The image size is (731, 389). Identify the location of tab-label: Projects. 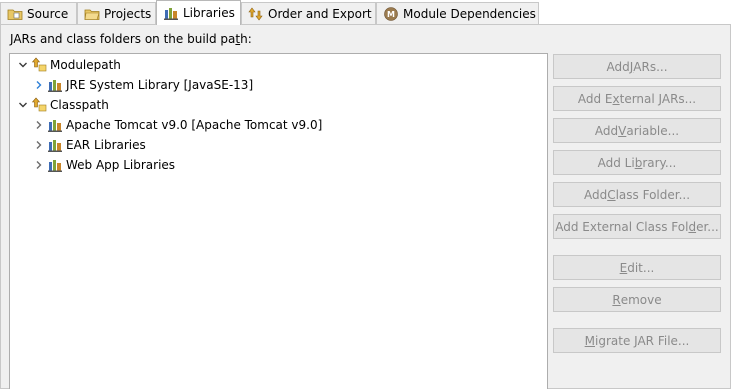
(128, 14).